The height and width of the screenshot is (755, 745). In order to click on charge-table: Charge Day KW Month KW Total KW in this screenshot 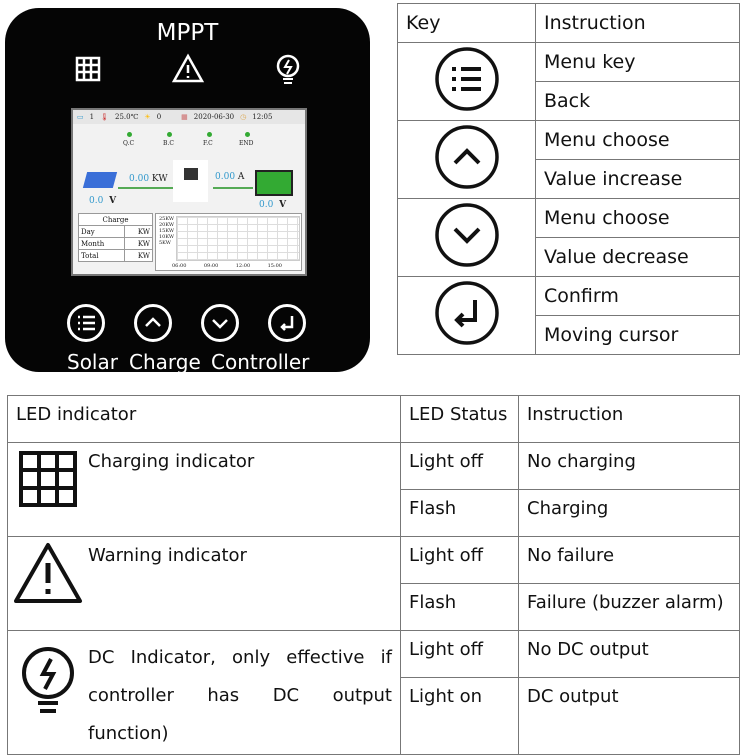, I will do `click(116, 237)`.